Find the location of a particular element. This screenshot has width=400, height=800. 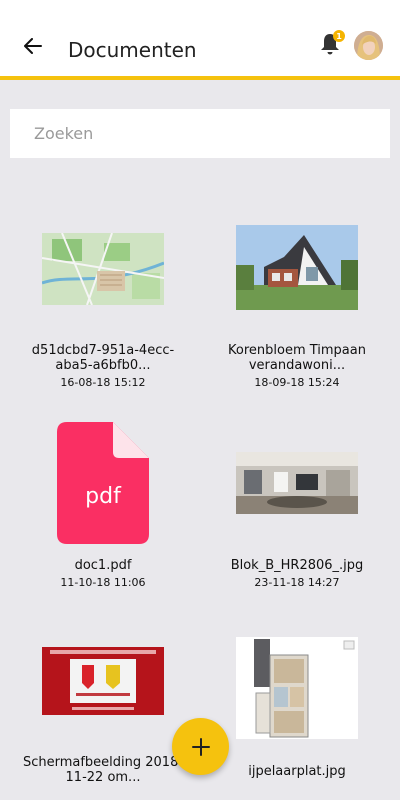

document-date: 18-09-18 15:24 is located at coordinates (297, 382).